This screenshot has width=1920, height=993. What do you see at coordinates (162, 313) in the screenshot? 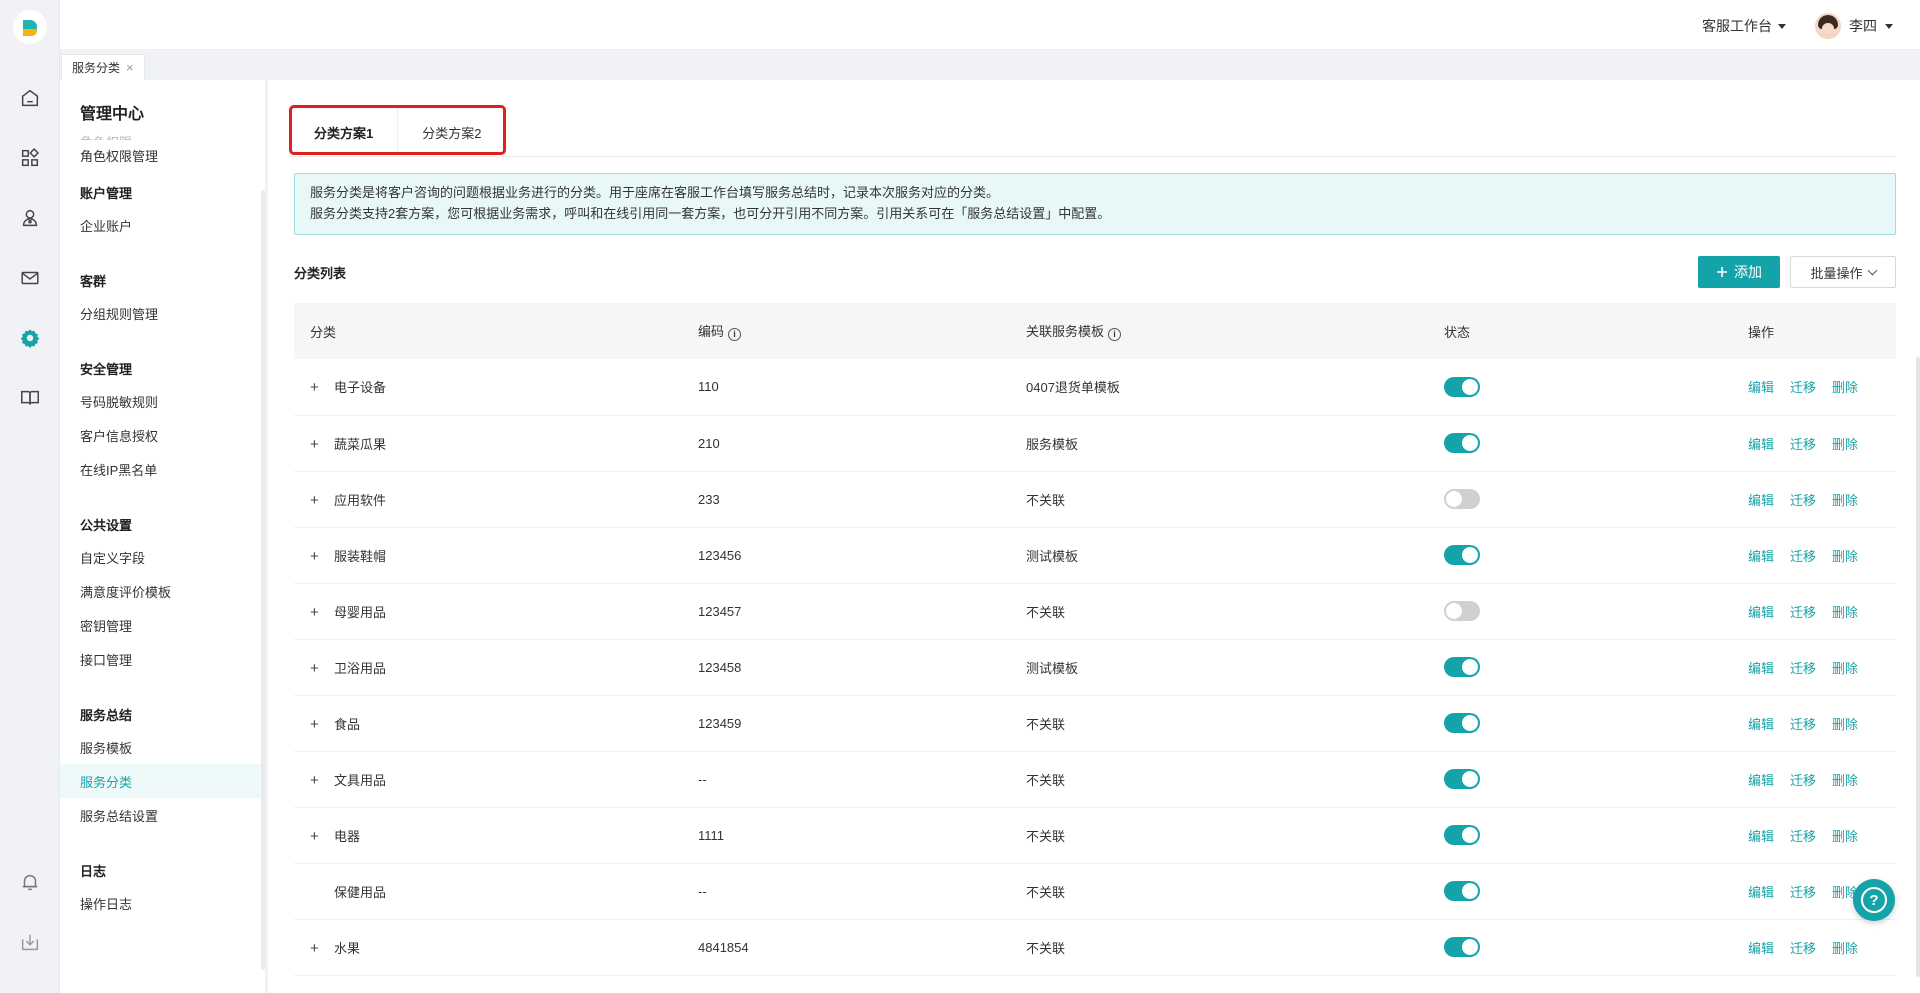
I see `sidebar-item-group-rules: 分组规则管理` at bounding box center [162, 313].